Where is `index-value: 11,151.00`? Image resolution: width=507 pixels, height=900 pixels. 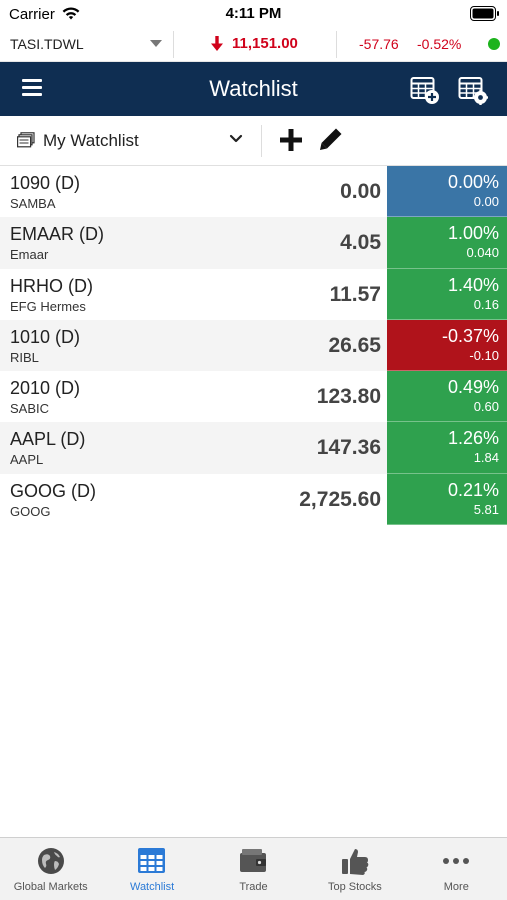 index-value: 11,151.00 is located at coordinates (265, 43).